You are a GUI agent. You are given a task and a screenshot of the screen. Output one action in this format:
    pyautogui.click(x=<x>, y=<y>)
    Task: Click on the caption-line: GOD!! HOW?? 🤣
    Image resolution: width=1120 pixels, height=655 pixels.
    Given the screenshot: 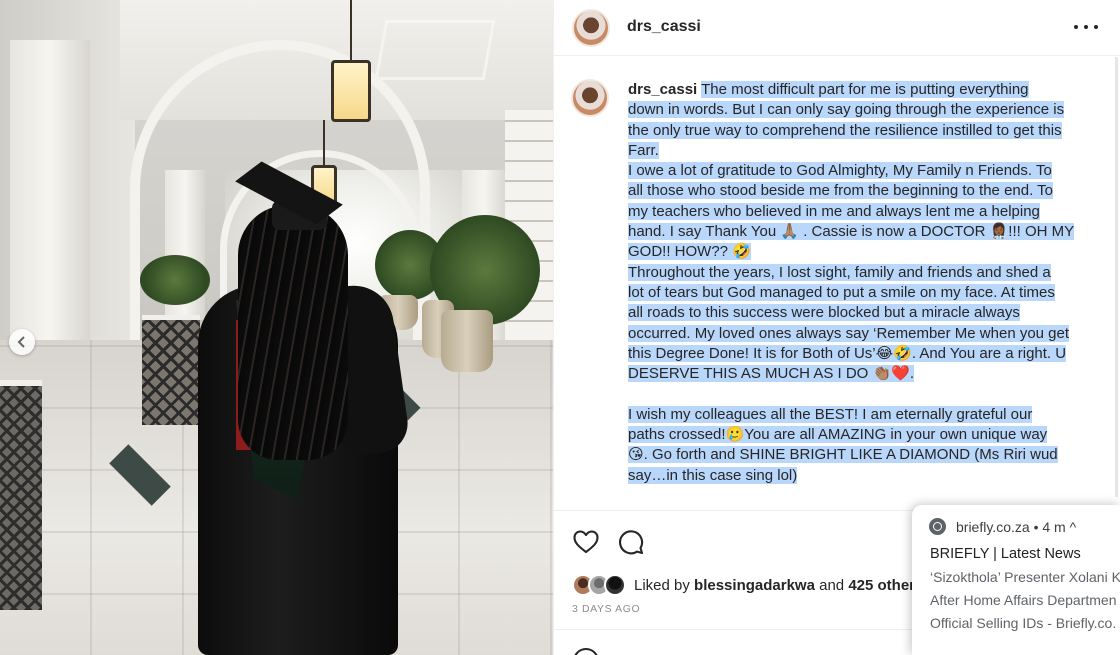 What is the action you would take?
    pyautogui.click(x=689, y=252)
    